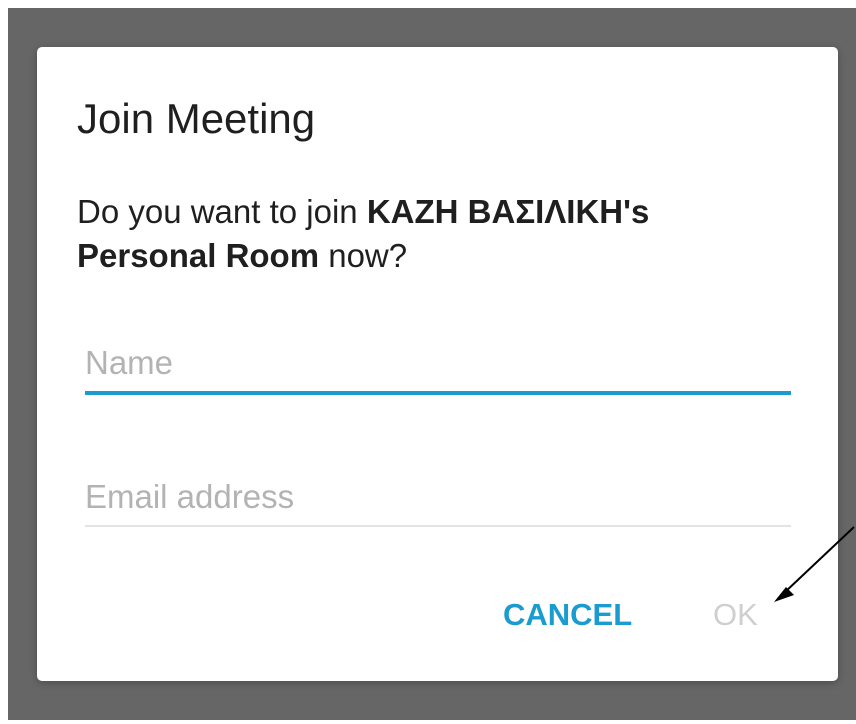 The width and height of the screenshot is (856, 724). What do you see at coordinates (567, 615) in the screenshot?
I see `cancel-button: CANCEL` at bounding box center [567, 615].